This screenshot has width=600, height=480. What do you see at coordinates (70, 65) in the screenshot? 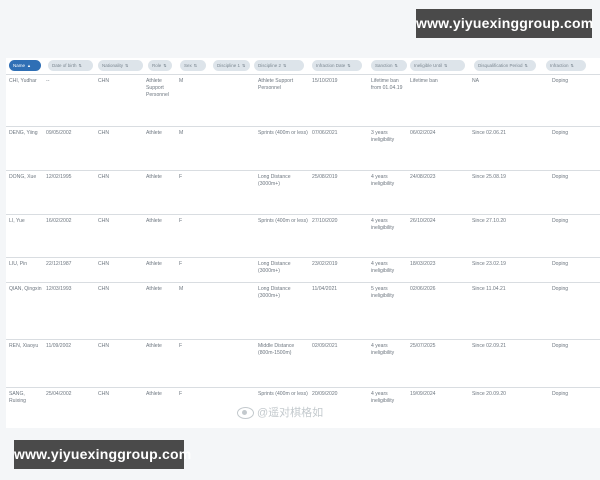
I see `column-header-date-of-birth: Date of birth ⇅` at bounding box center [70, 65].